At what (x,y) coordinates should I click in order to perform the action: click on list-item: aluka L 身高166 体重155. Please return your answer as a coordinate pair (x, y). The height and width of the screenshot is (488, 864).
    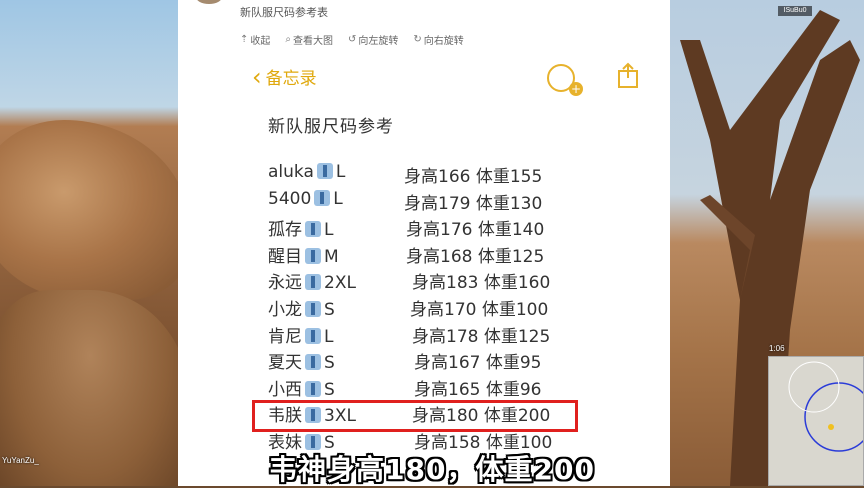
    Looking at the image, I should click on (424, 175).